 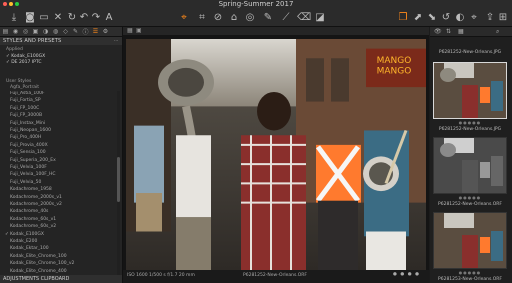 I want to click on single-view-icon: ▣, so click(x=139, y=30).